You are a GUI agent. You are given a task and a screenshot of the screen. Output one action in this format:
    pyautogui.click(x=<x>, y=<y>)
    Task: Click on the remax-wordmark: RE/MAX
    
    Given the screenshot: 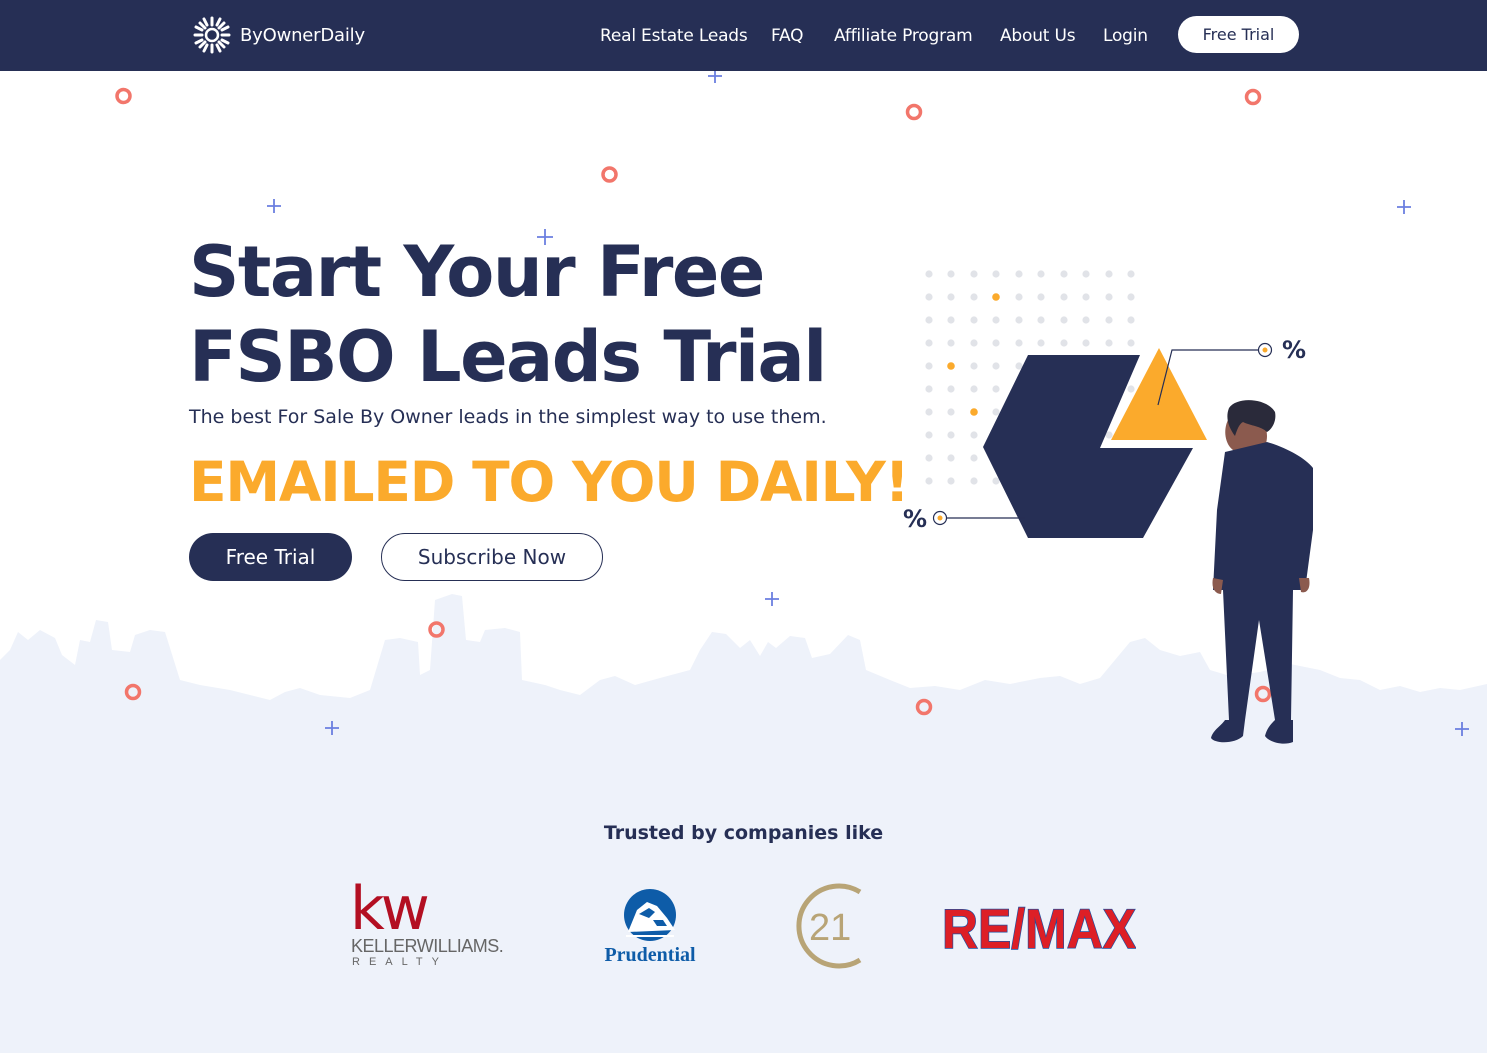 What is the action you would take?
    pyautogui.click(x=1039, y=925)
    